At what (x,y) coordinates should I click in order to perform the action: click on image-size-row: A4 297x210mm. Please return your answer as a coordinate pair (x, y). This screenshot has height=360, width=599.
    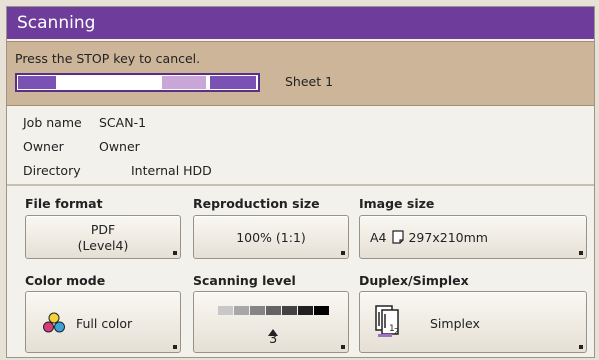
    Looking at the image, I should click on (429, 238).